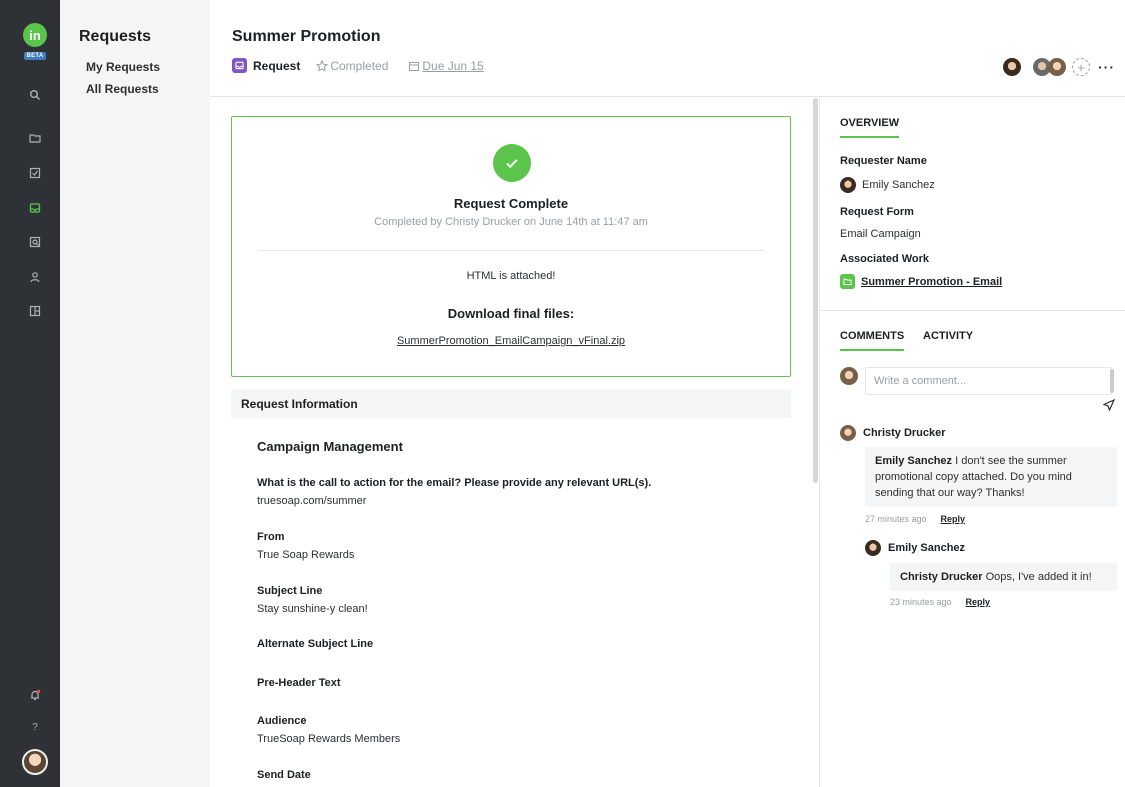 The height and width of the screenshot is (787, 1125). Describe the element at coordinates (1012, 67) in the screenshot. I see `owner-avatar` at that location.